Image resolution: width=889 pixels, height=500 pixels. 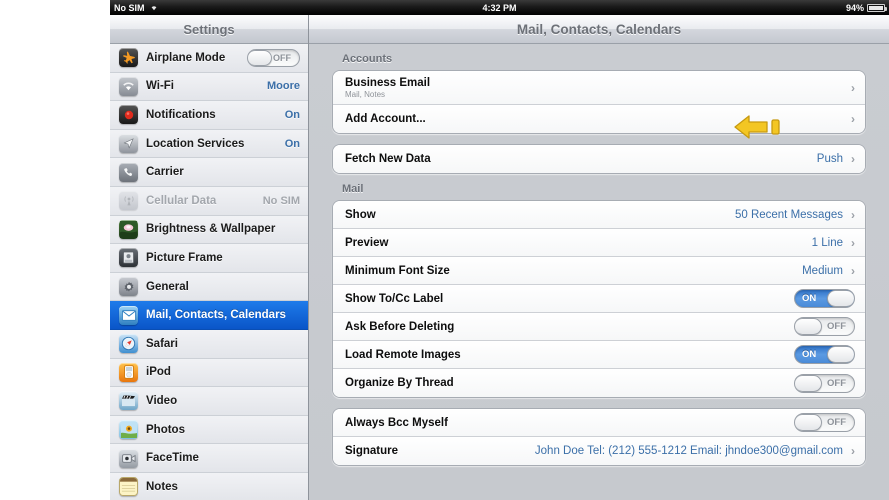 I want to click on show-to-cc-label-toggle: ON, so click(x=824, y=298).